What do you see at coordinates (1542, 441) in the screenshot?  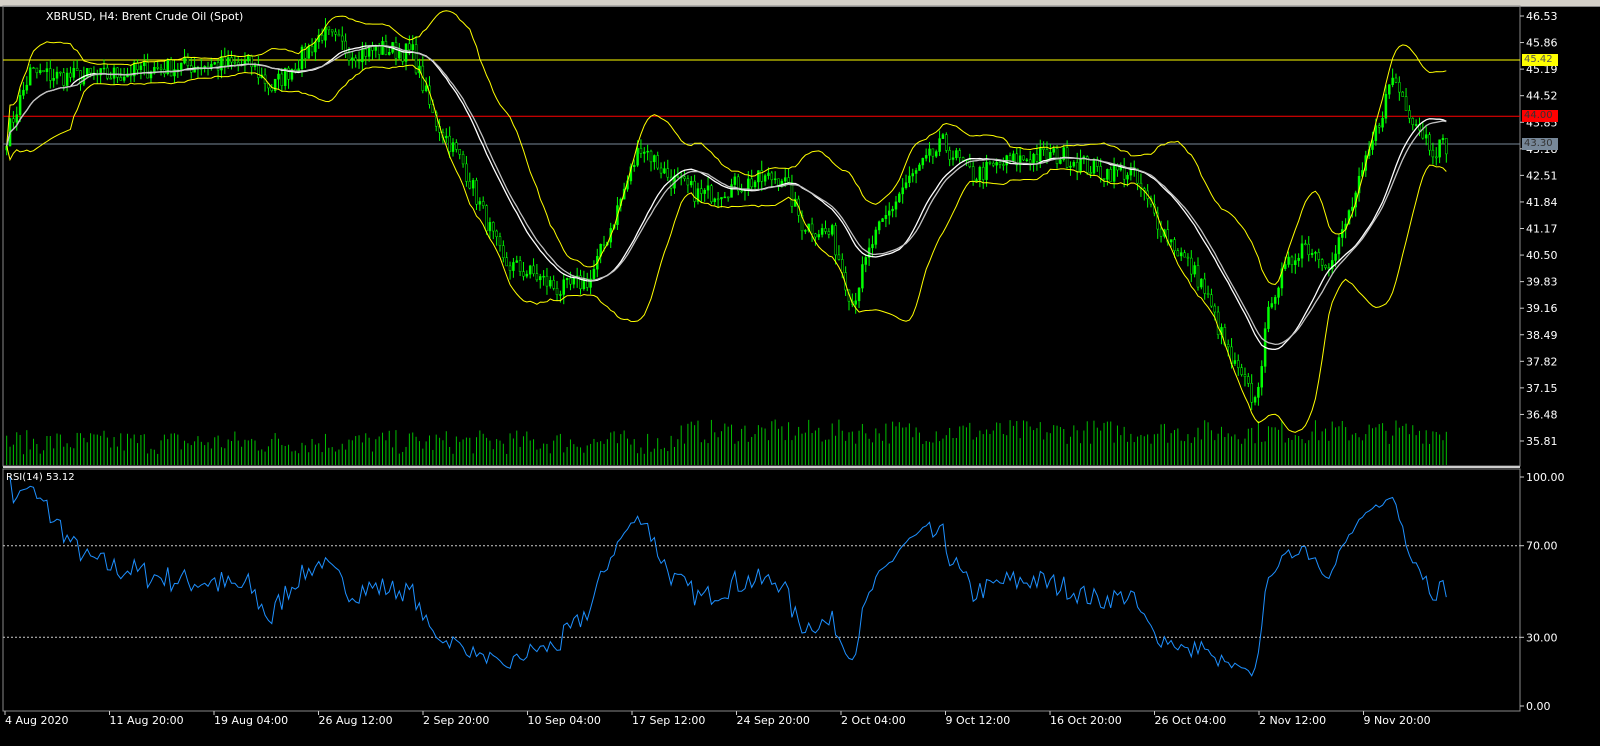 I see `y-tick-label: 35.81` at bounding box center [1542, 441].